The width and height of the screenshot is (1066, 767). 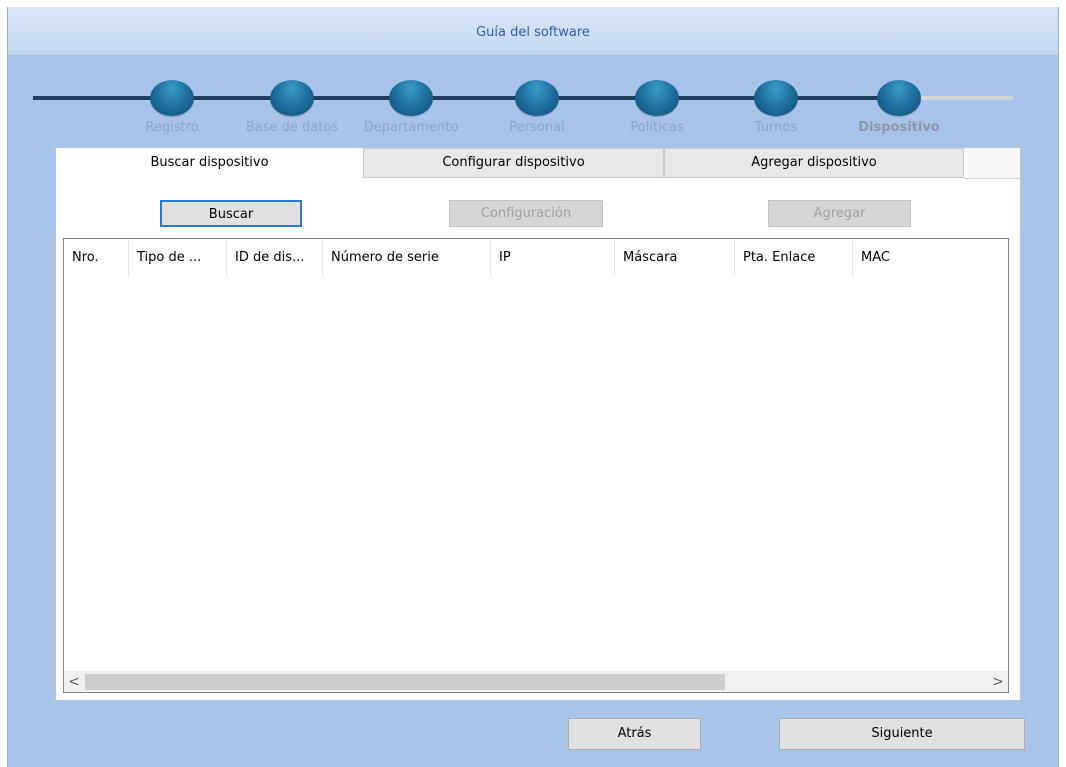 I want to click on column-header-mascara: Máscara, so click(x=675, y=258).